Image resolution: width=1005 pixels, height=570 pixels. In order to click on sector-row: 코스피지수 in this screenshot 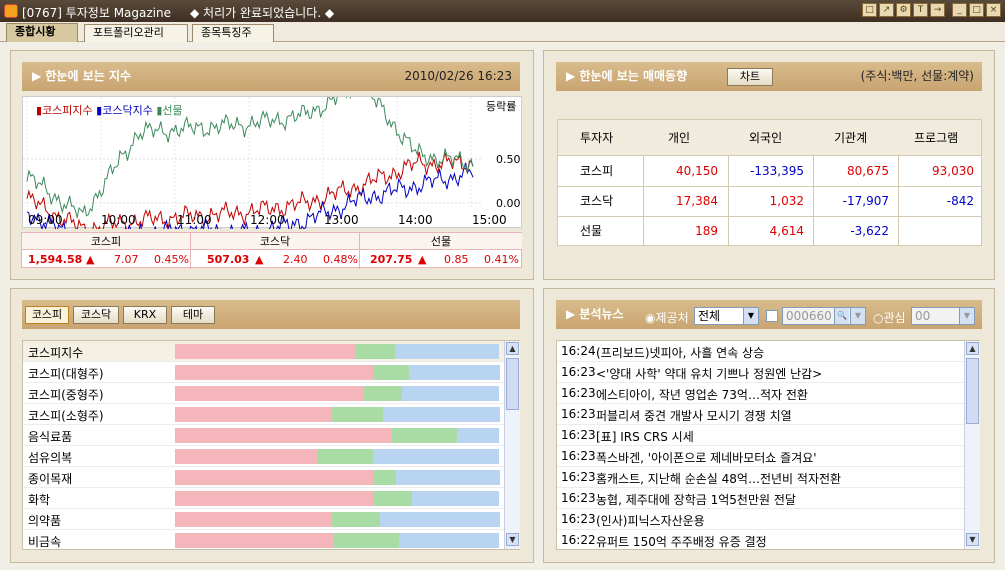, I will do `click(264, 351)`.